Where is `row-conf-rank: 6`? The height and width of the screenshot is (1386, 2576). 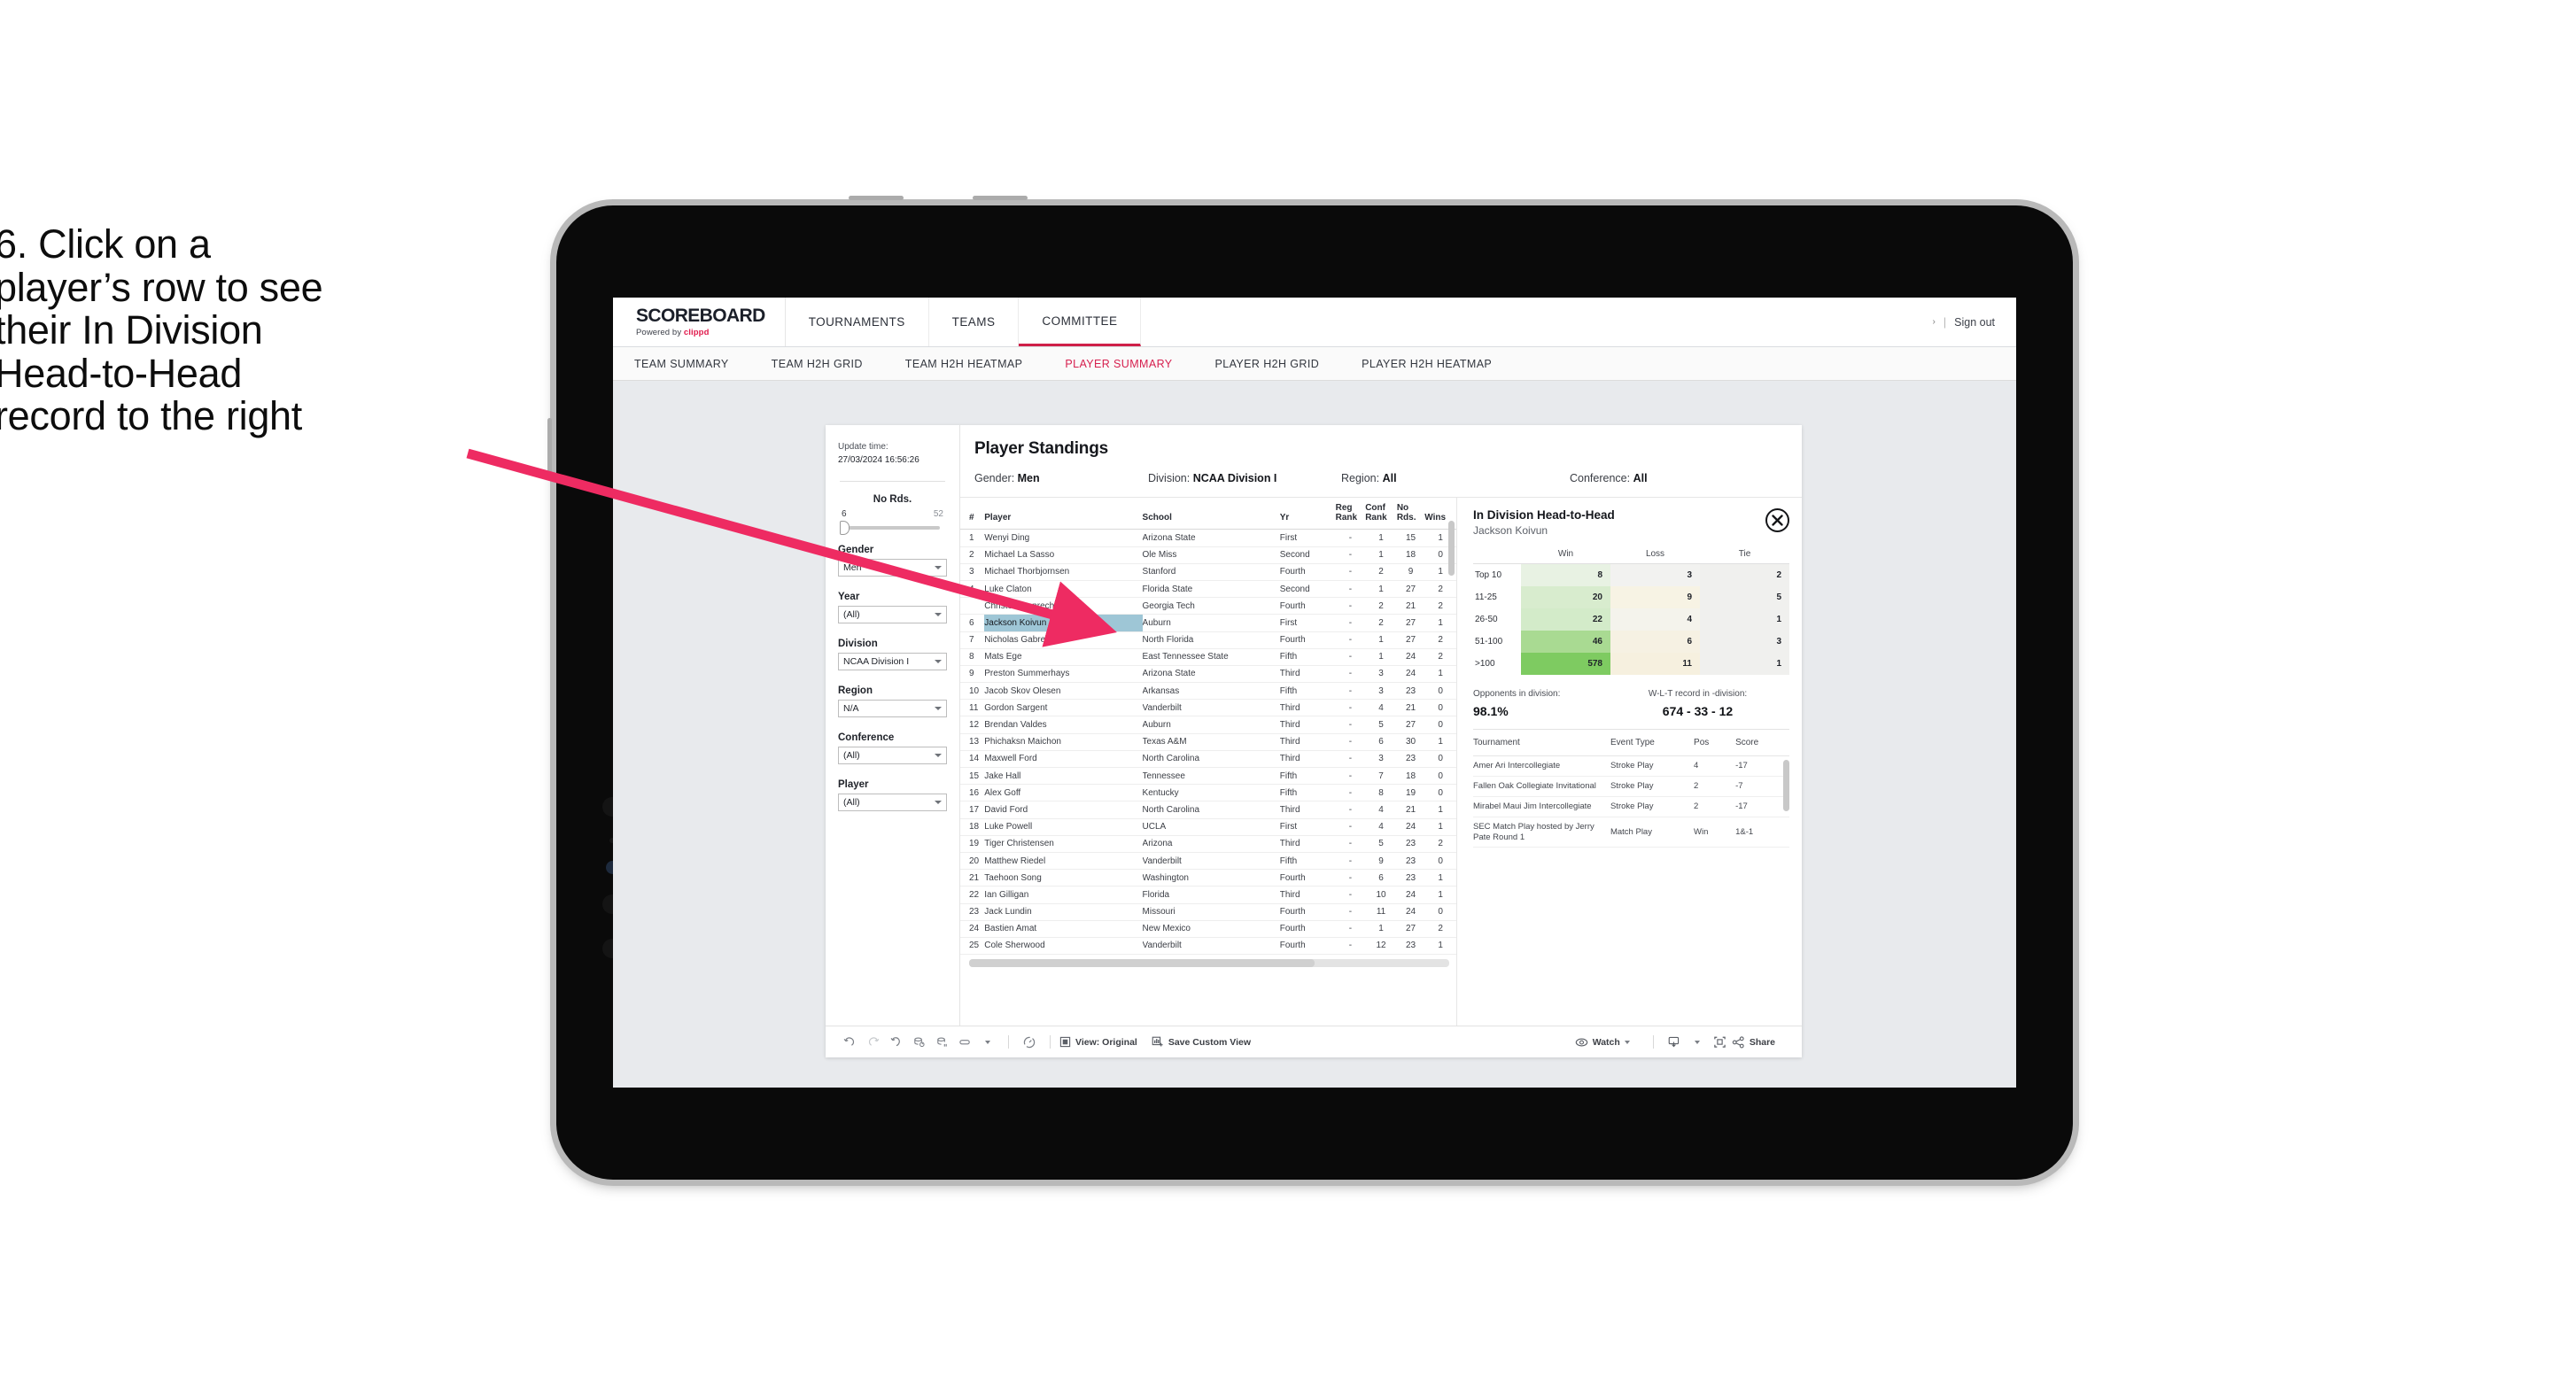 row-conf-rank: 6 is located at coordinates (1381, 742).